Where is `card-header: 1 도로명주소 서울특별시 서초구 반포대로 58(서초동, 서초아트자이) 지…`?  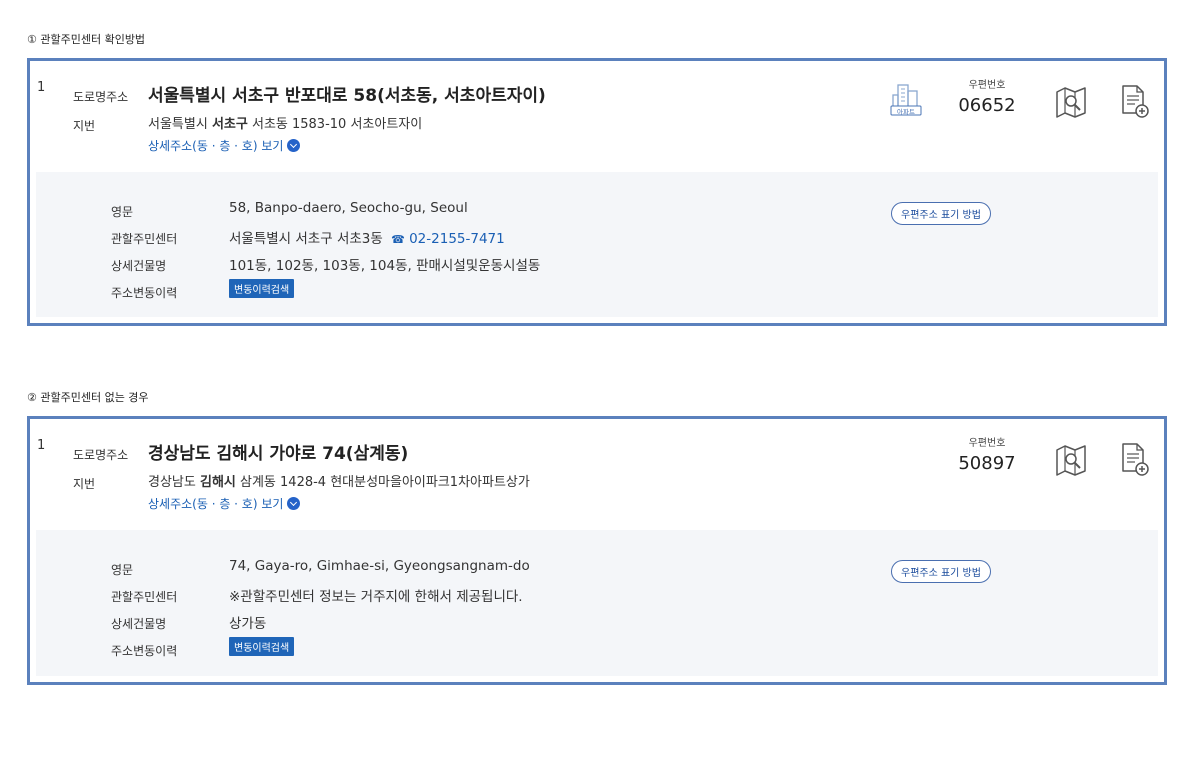
card-header: 1 도로명주소 서울특별시 서초구 반포대로 58(서초동, 서초아트자이) 지… is located at coordinates (597, 116).